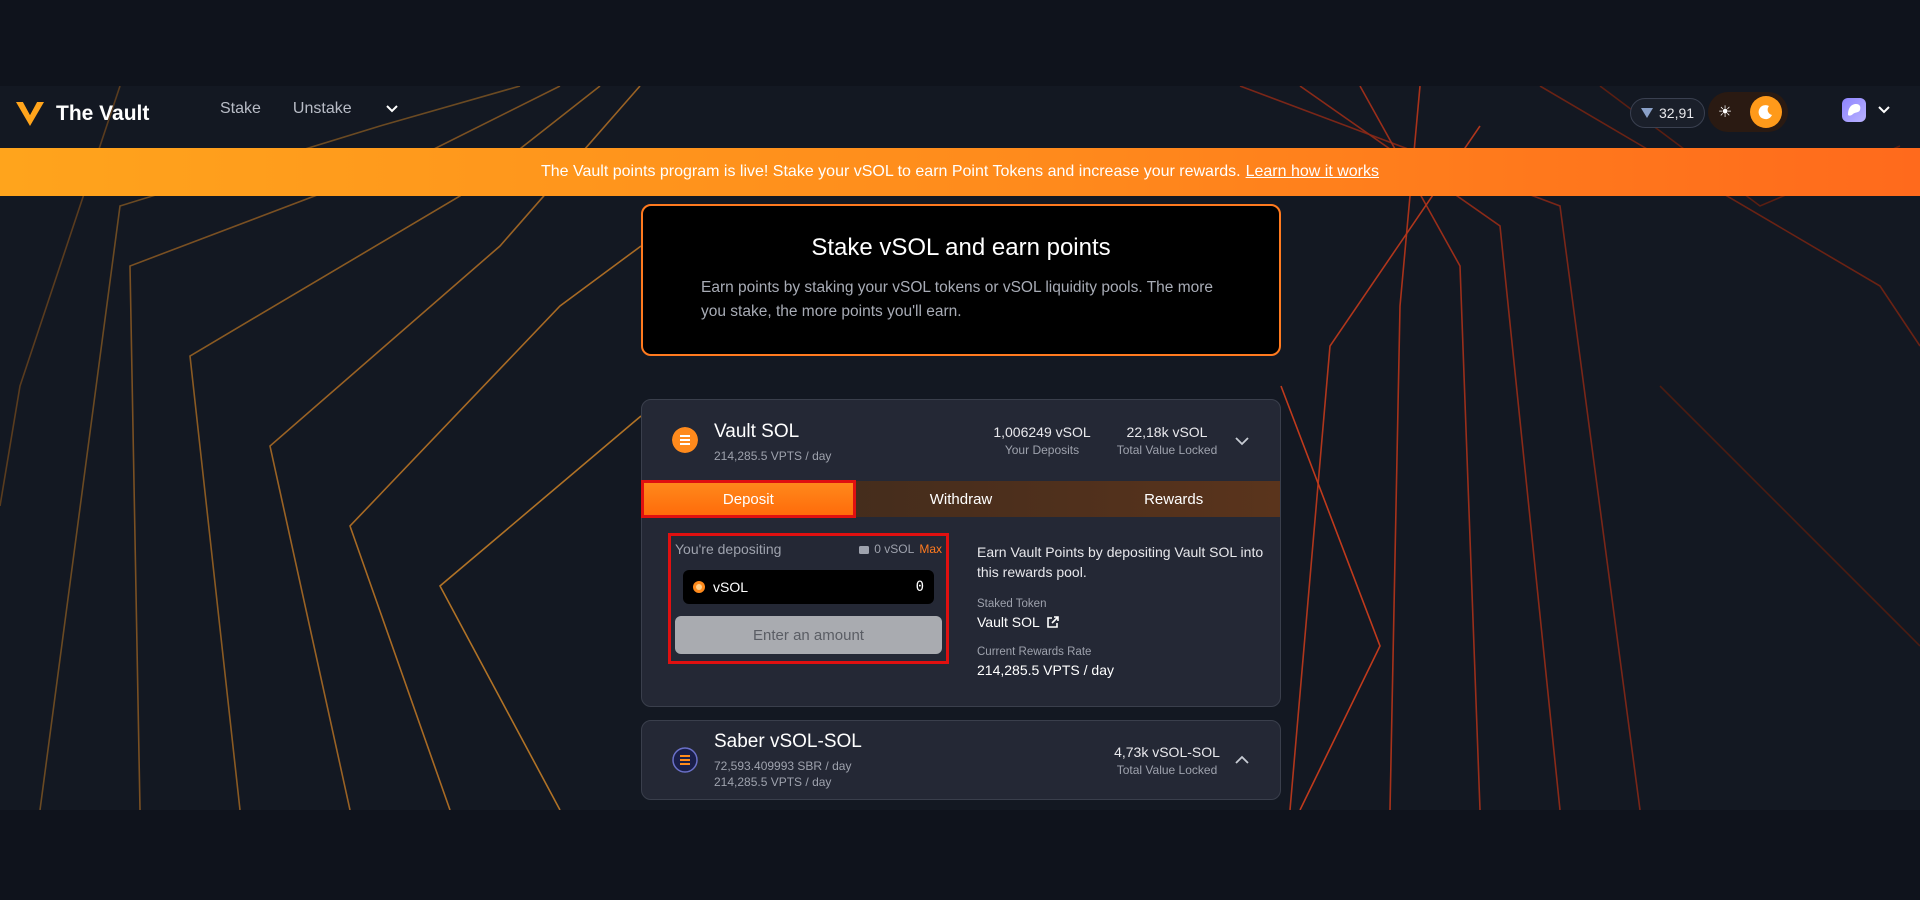  What do you see at coordinates (1173, 499) in the screenshot?
I see `tab-rewards: Rewards` at bounding box center [1173, 499].